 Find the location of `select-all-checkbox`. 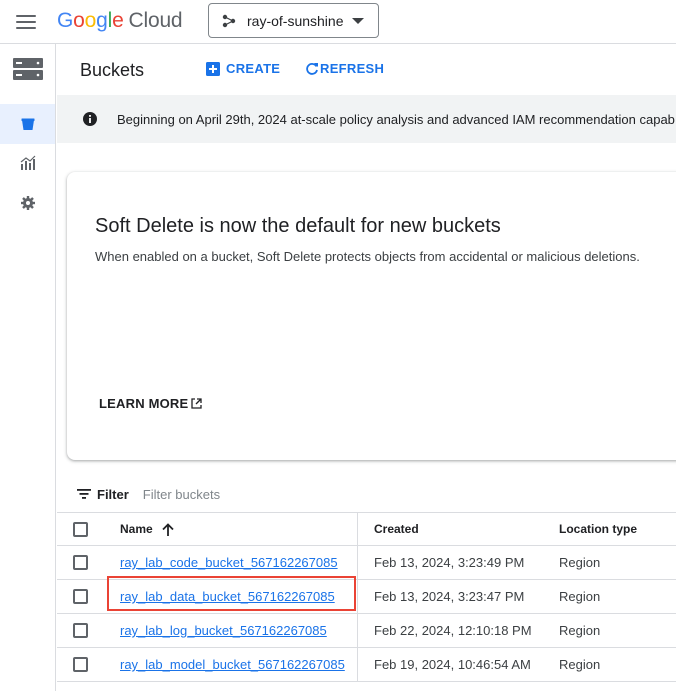

select-all-checkbox is located at coordinates (80, 529).